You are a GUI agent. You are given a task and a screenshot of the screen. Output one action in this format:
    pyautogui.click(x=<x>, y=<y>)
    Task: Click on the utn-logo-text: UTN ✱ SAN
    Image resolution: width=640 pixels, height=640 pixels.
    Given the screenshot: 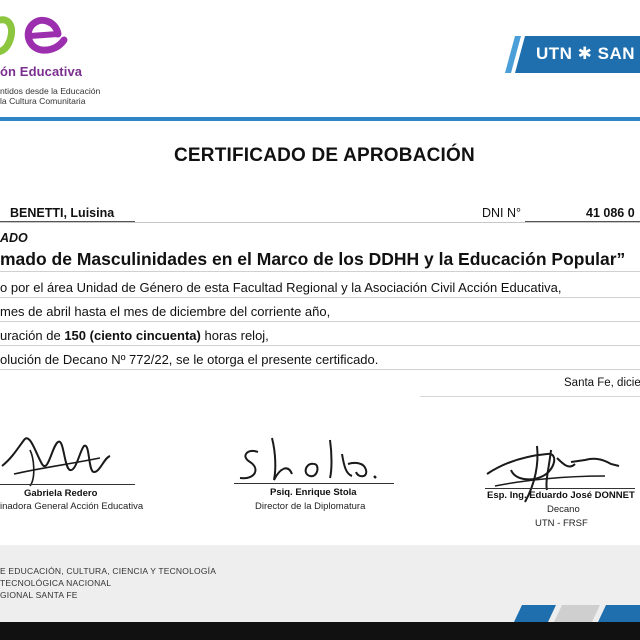 What is the action you would take?
    pyautogui.click(x=586, y=53)
    